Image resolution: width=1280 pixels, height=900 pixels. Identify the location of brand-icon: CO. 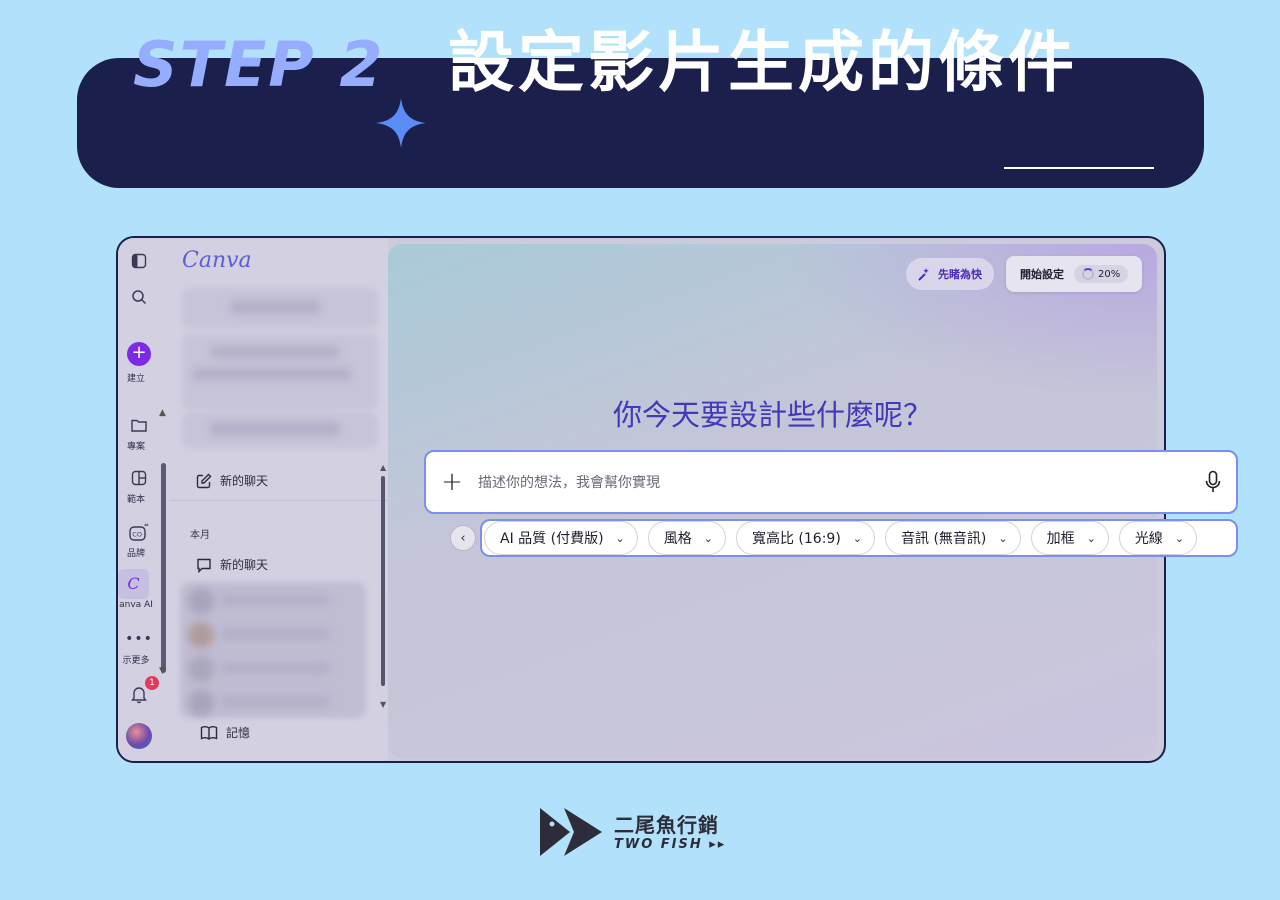
(139, 532).